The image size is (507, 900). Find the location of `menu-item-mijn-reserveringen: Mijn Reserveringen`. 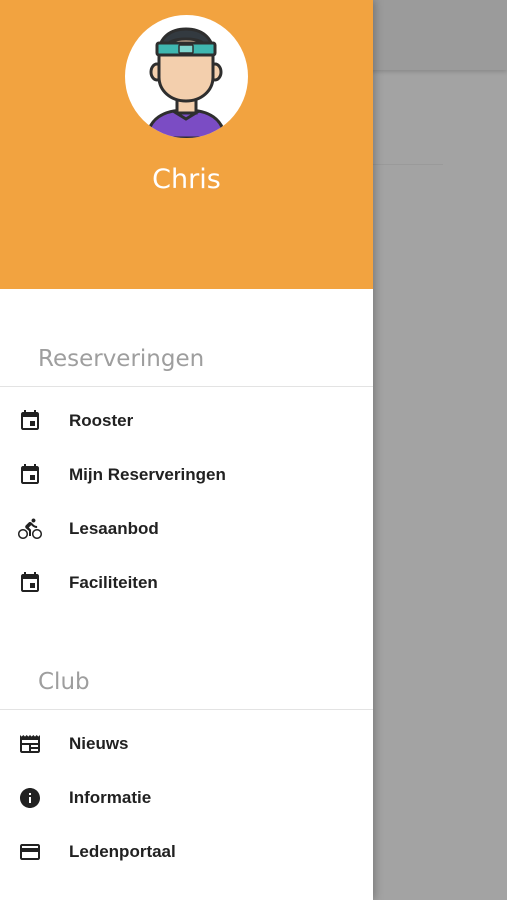

menu-item-mijn-reserveringen: Mijn Reserveringen is located at coordinates (186, 475).